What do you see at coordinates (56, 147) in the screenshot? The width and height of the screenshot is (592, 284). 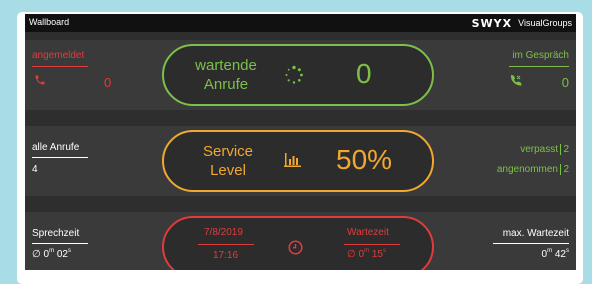 I see `all-calls-label: alle Anrufe` at bounding box center [56, 147].